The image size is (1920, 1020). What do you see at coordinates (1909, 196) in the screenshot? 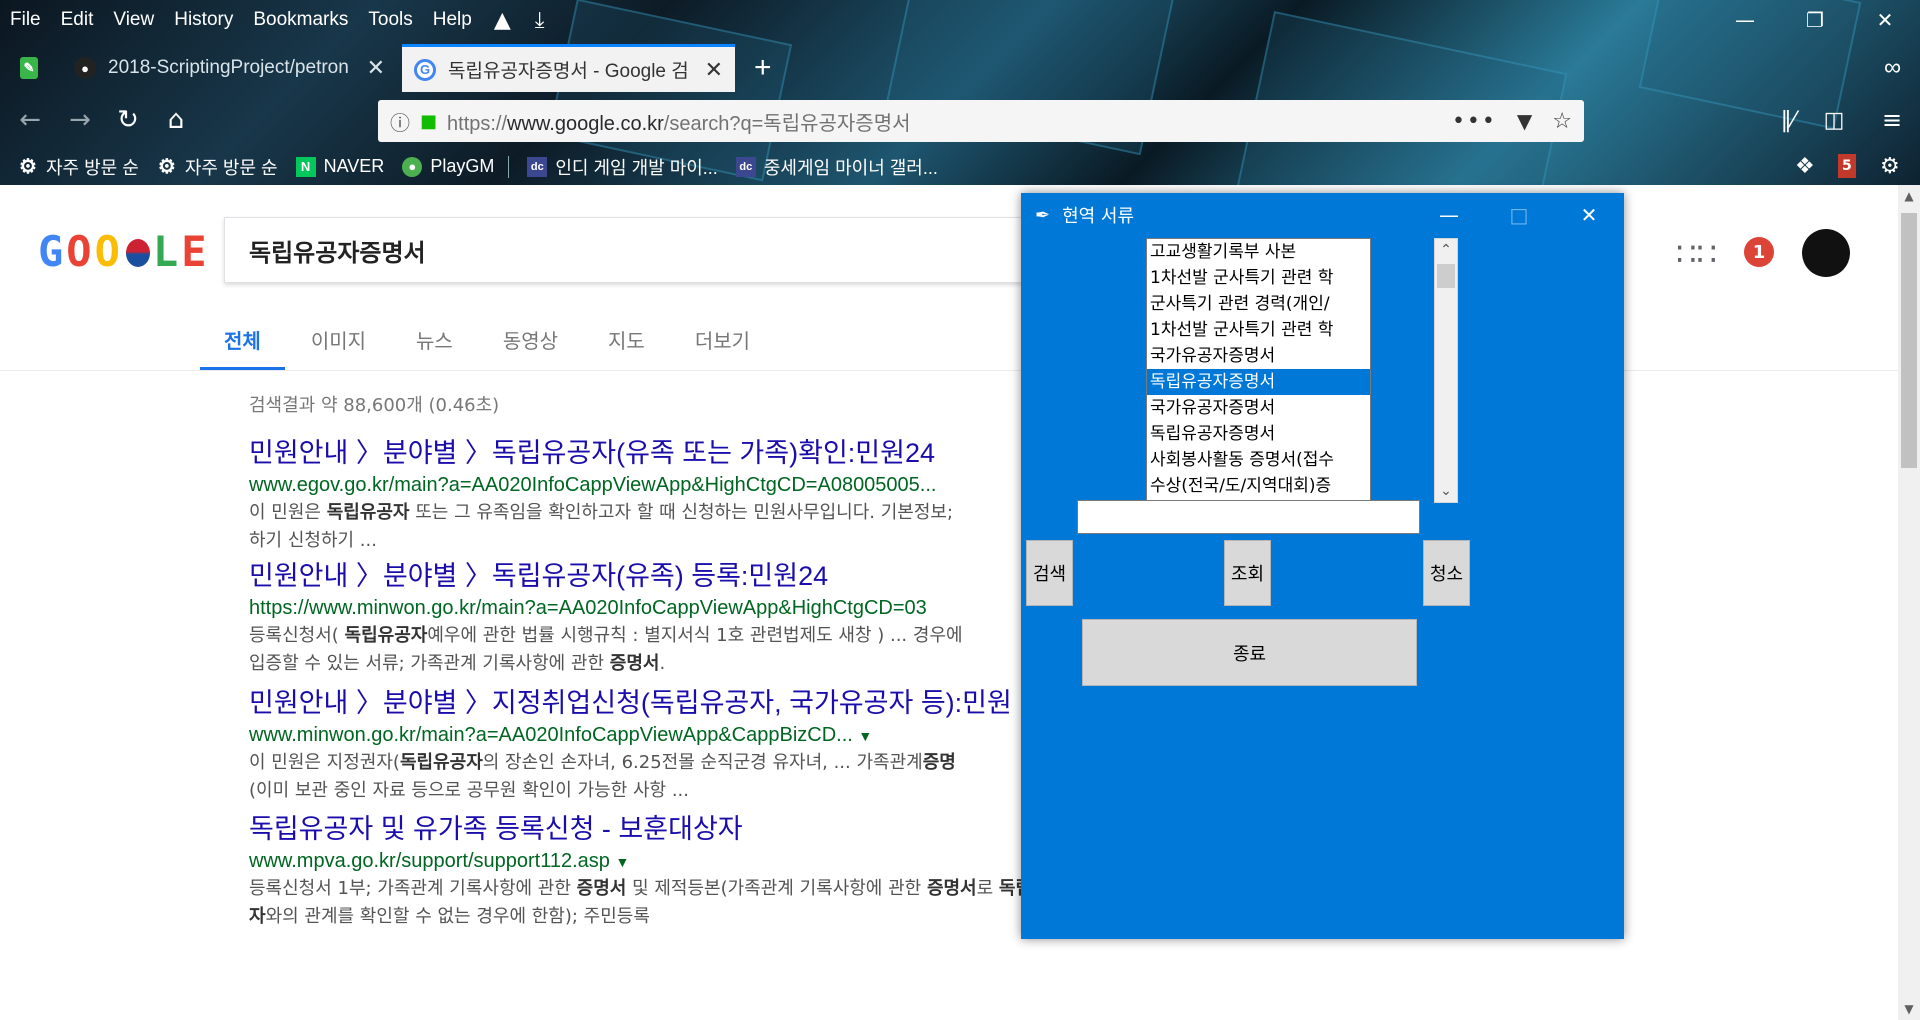
I see `scroll-up-icon: ▲` at bounding box center [1909, 196].